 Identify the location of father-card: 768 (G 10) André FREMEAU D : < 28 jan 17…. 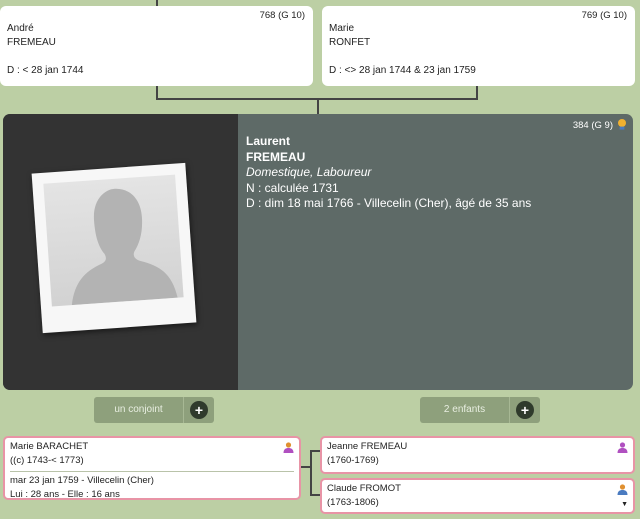
(156, 46).